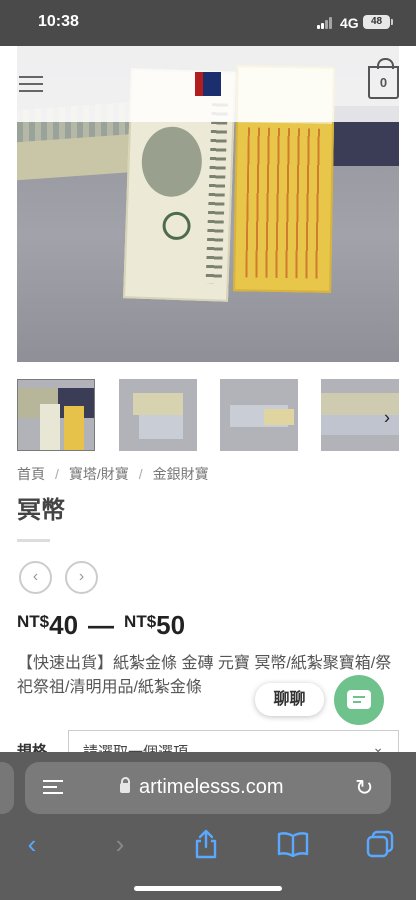  I want to click on product-title: 冥幣, so click(41, 510).